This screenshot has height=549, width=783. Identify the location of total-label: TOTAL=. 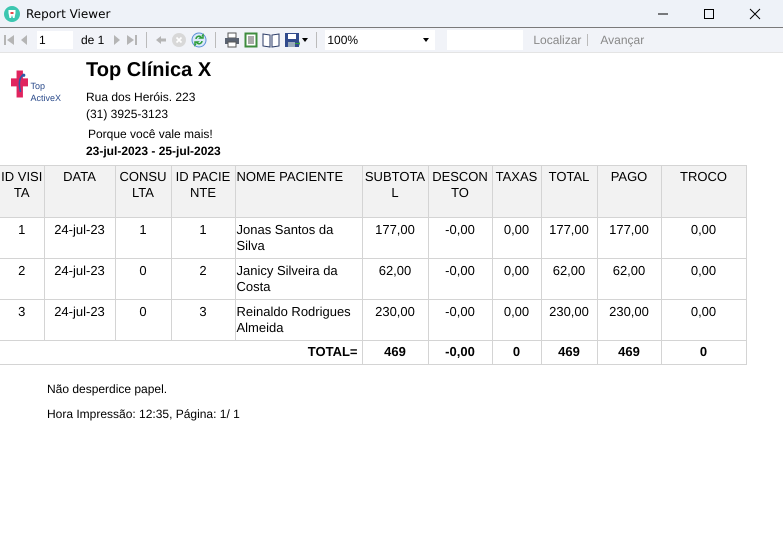
(181, 352).